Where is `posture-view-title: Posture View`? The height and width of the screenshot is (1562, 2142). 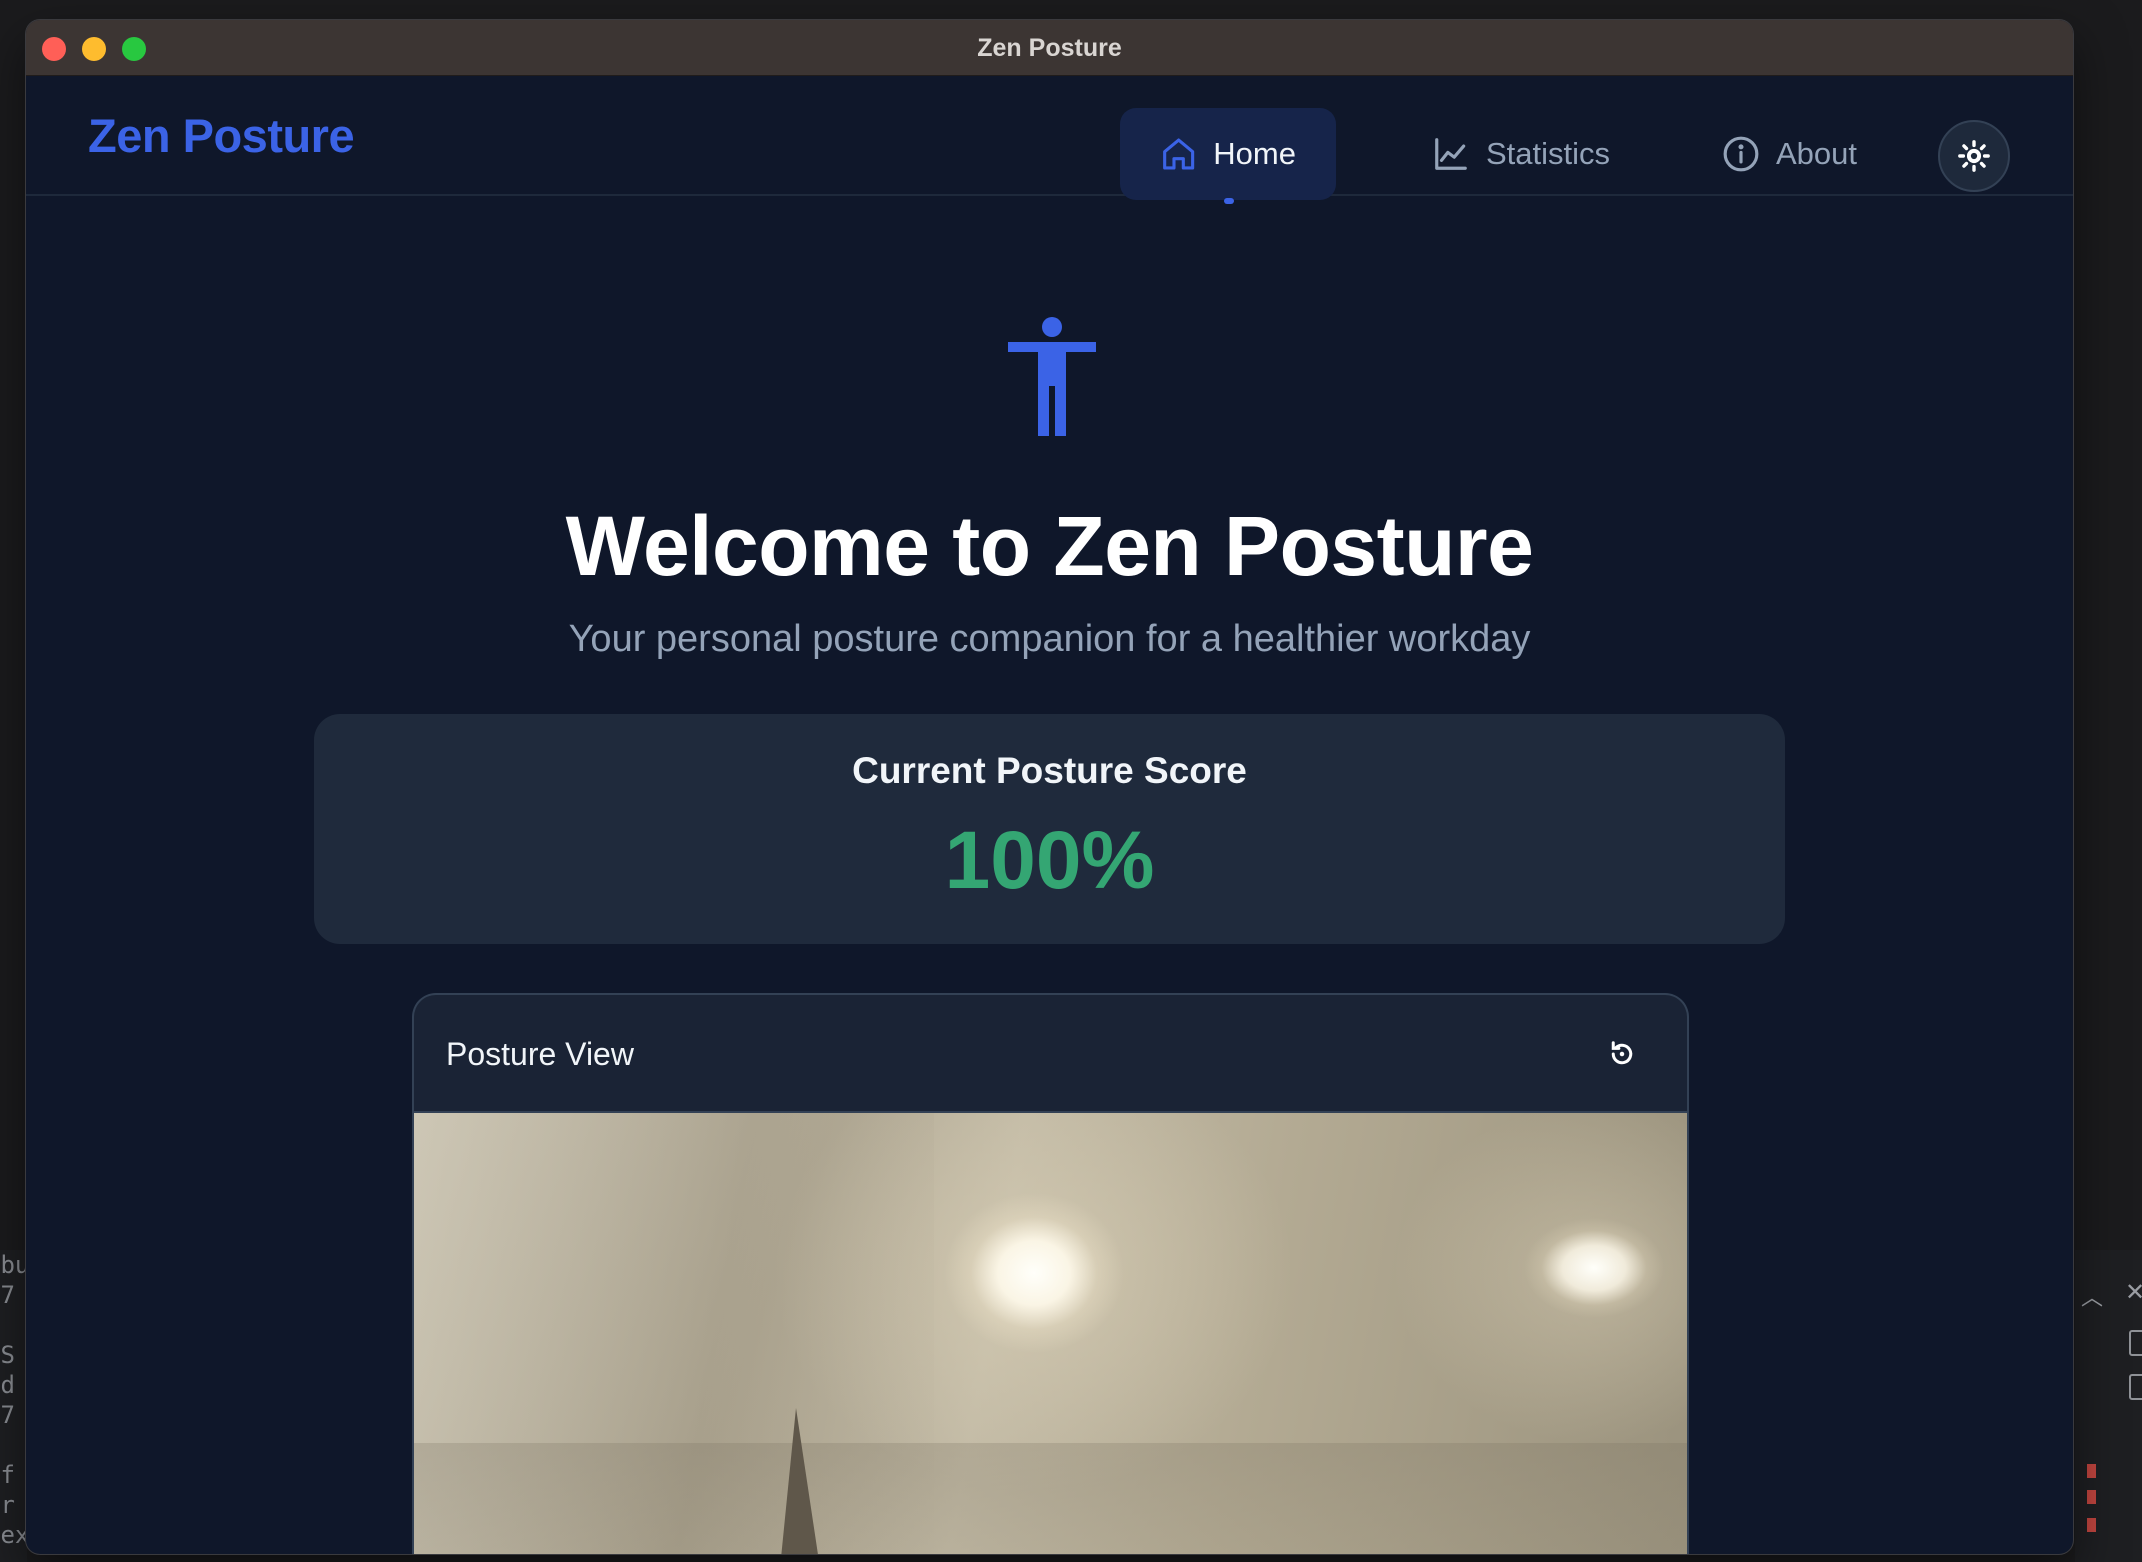
posture-view-title: Posture View is located at coordinates (540, 1054).